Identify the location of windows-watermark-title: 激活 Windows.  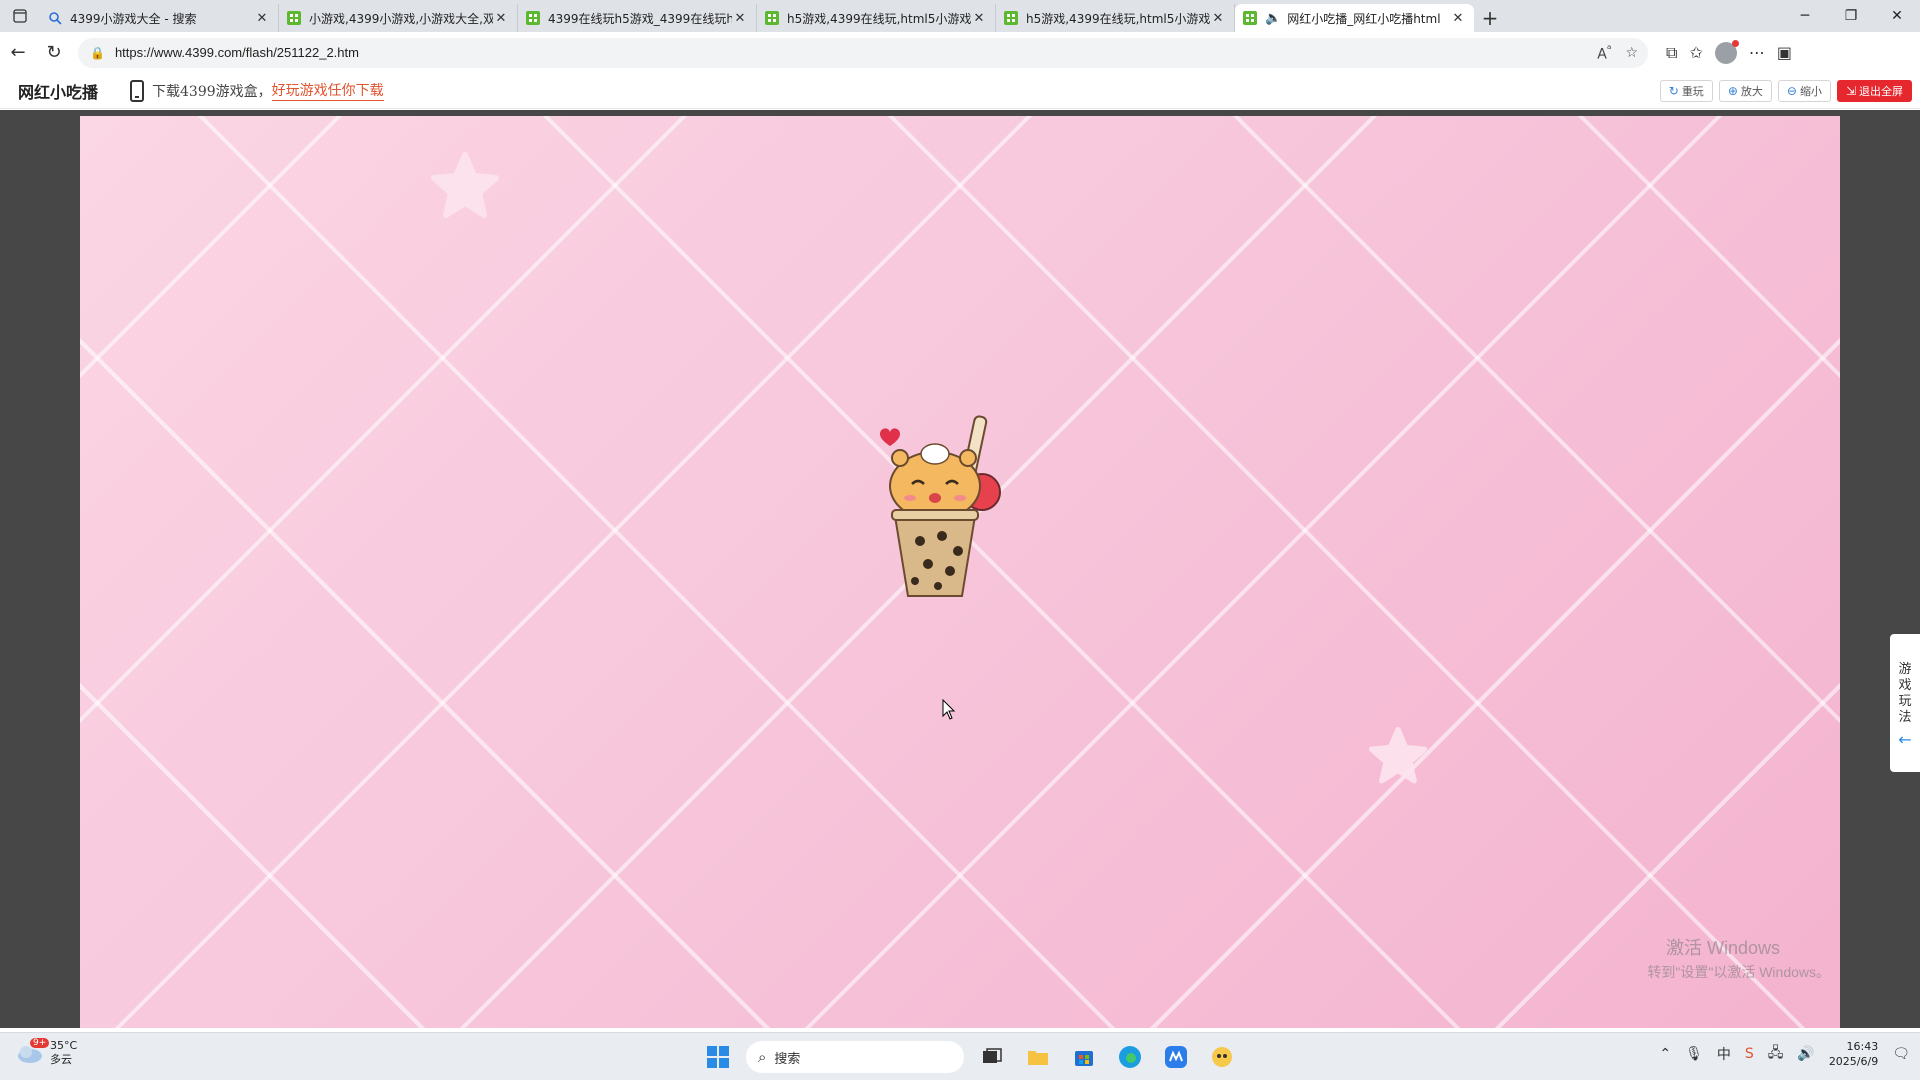
(1722, 948).